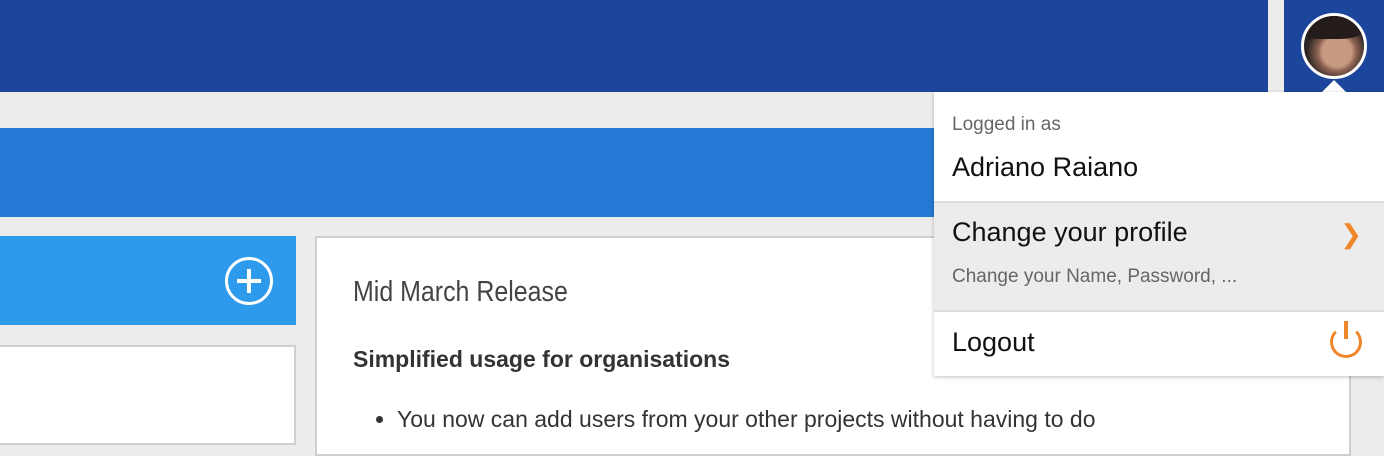 Image resolution: width=1384 pixels, height=456 pixels. I want to click on logout-label: Logout, so click(993, 342).